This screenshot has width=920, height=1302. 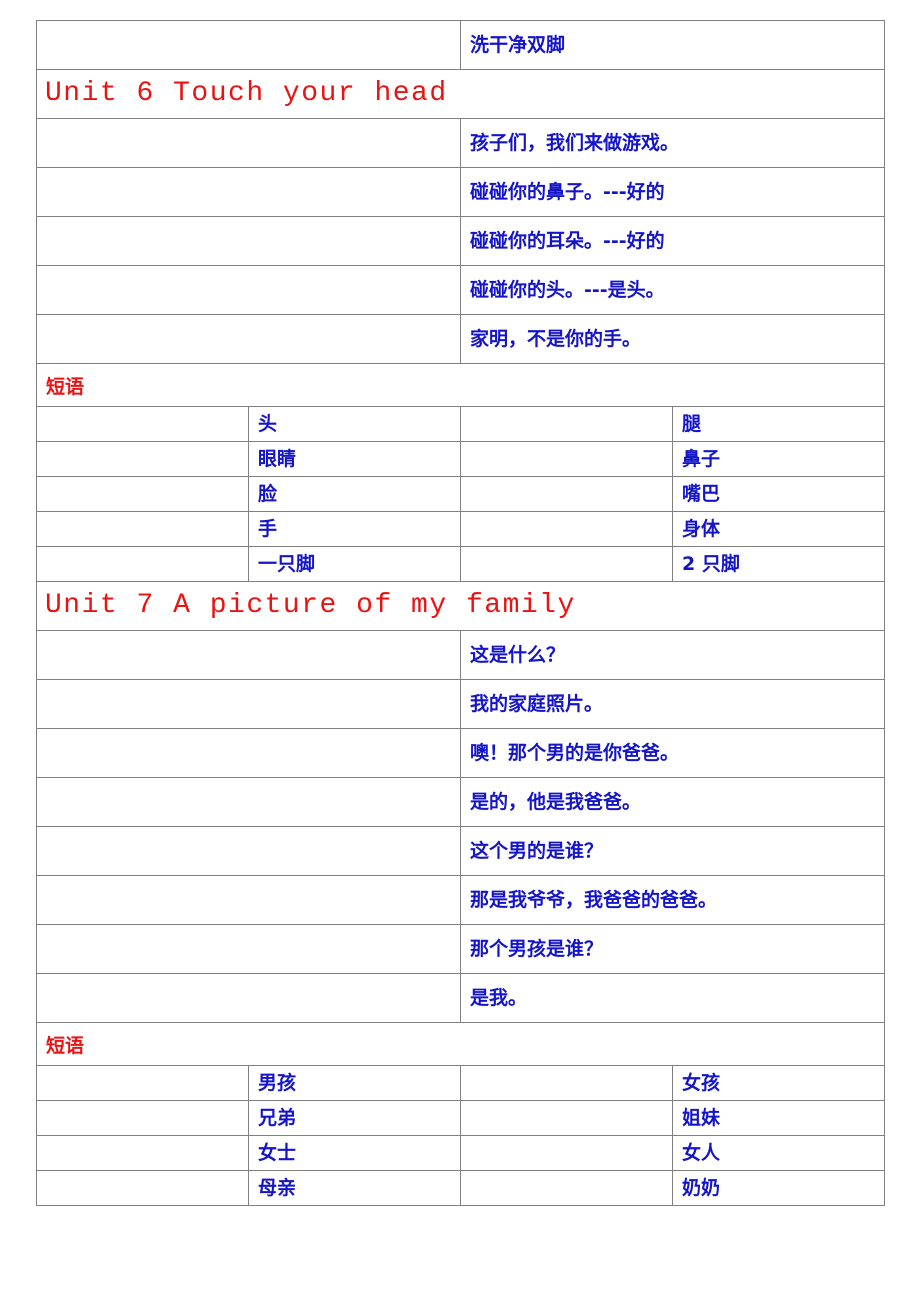 What do you see at coordinates (575, 752) in the screenshot?
I see `chinese-sentence-text: 噢！那个男的是你爸爸。` at bounding box center [575, 752].